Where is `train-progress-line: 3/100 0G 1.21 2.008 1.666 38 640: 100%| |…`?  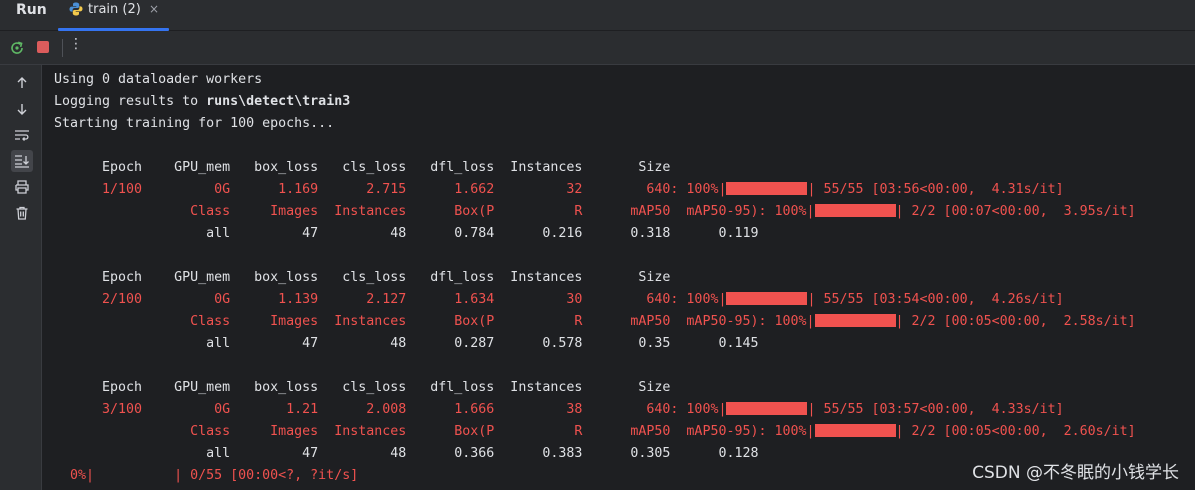
train-progress-line: 3/100 0G 1.21 2.008 1.666 38 640: 100%| |… is located at coordinates (559, 410).